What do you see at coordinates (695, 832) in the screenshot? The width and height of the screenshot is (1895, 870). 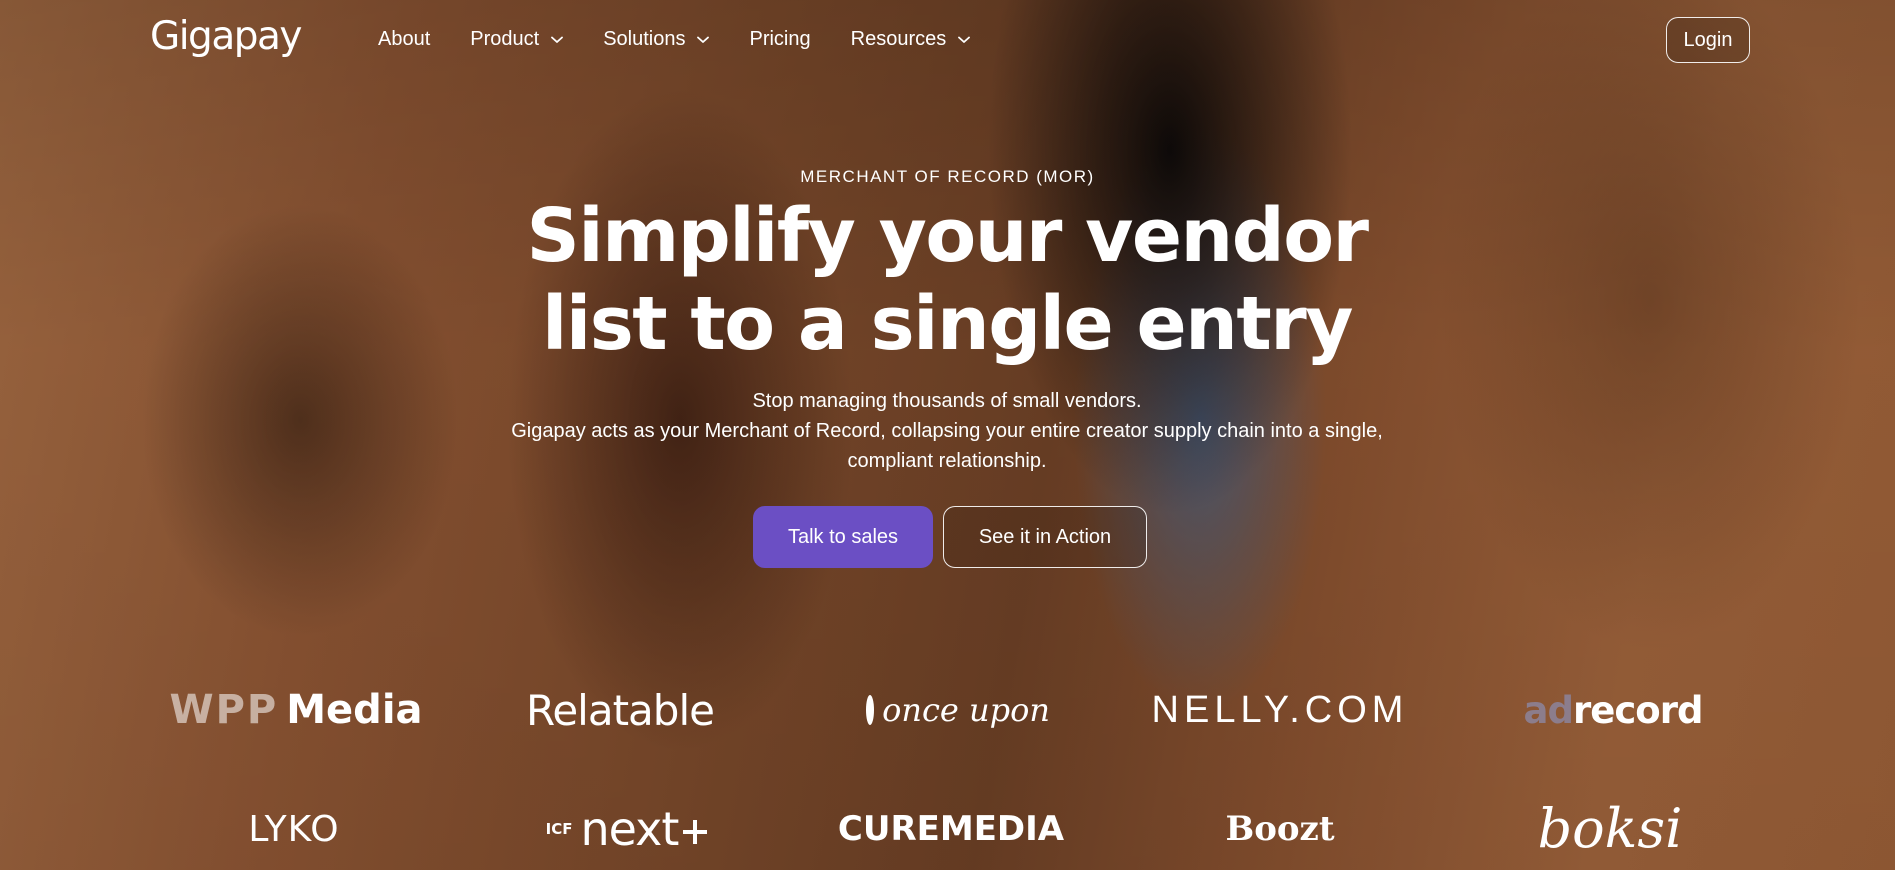 I see `plus-icon` at bounding box center [695, 832].